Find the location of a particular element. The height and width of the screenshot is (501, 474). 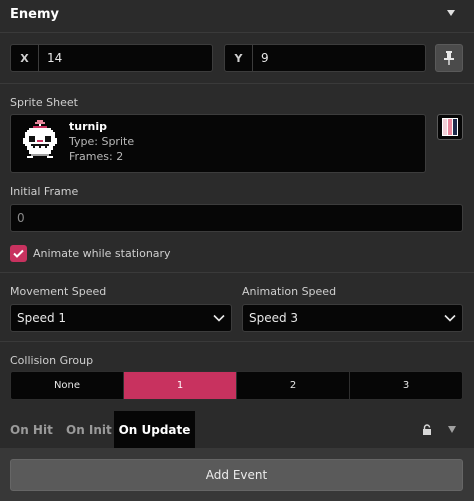

x-coordinate-field: X 14 is located at coordinates (111, 58).